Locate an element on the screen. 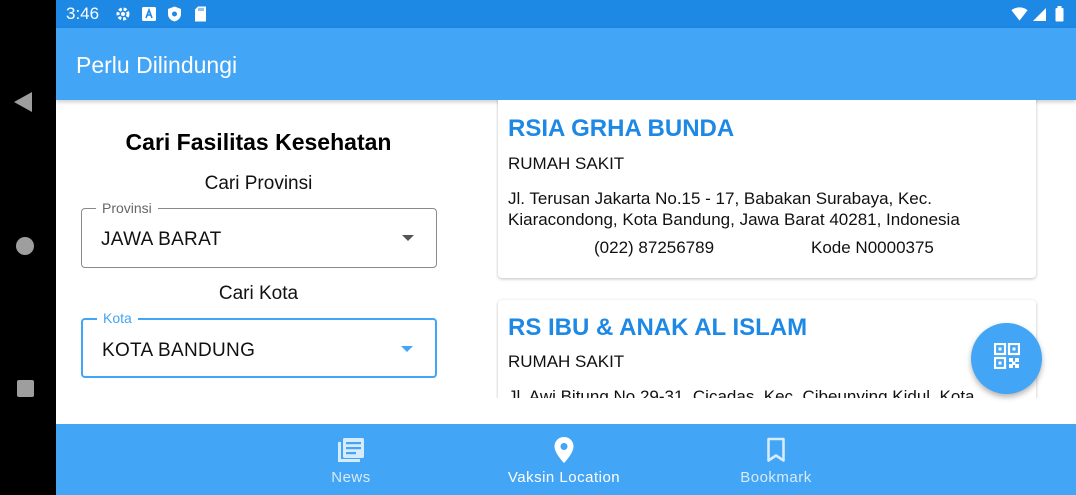 This screenshot has height=495, width=1076. bottom-navigation: News Vaksin Location Bookmark is located at coordinates (566, 459).